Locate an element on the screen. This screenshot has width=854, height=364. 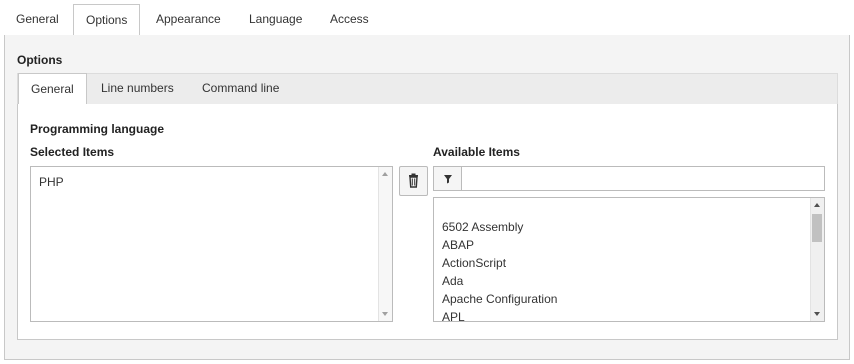
selected-item: PHP is located at coordinates (51, 182).